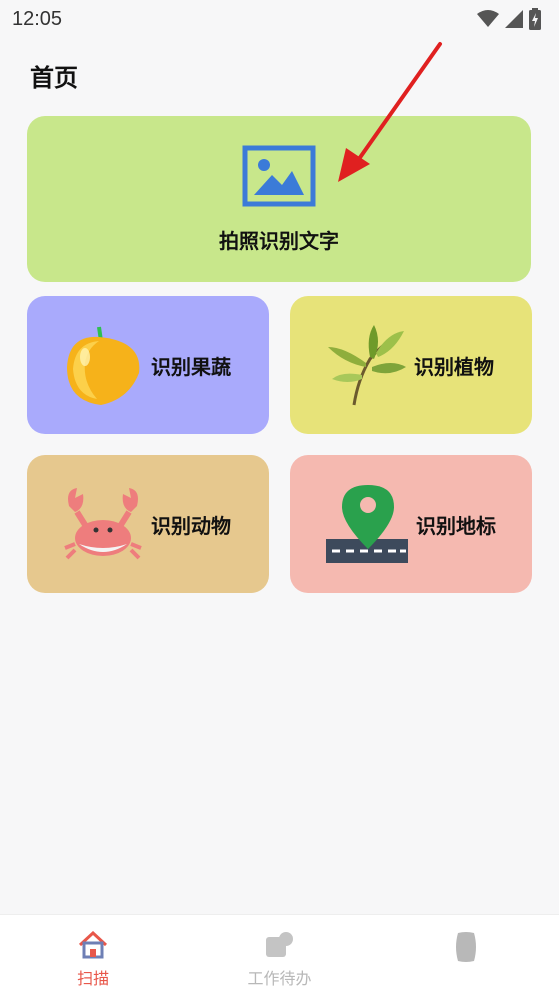 The image size is (559, 993). Describe the element at coordinates (103, 365) in the screenshot. I see `fruit-icon` at that location.